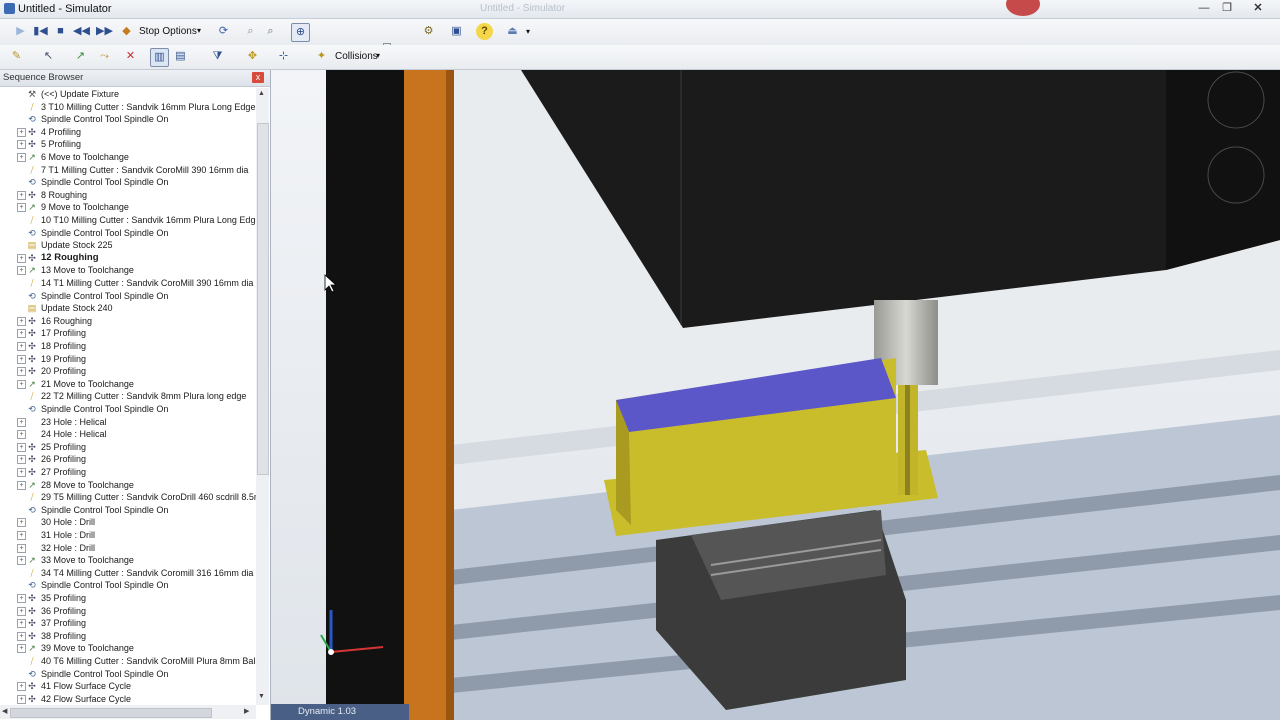  I want to click on sequence-item: + ↗ 39 Move to Toolchange, so click(128, 648).